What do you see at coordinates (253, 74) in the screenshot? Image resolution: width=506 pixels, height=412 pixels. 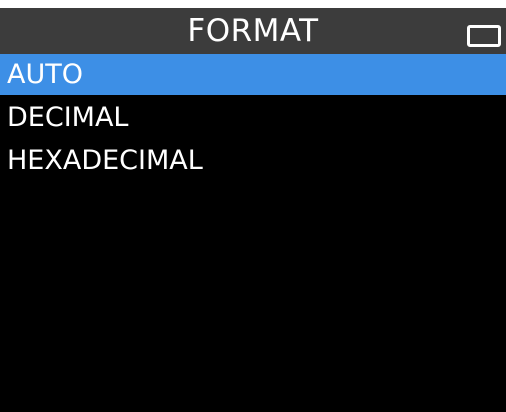 I see `menu-item-auto: AUTO` at bounding box center [253, 74].